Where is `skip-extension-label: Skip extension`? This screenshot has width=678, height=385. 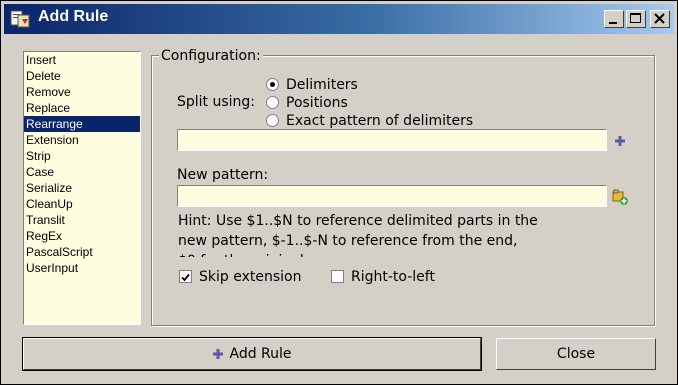 skip-extension-label: Skip extension is located at coordinates (250, 277).